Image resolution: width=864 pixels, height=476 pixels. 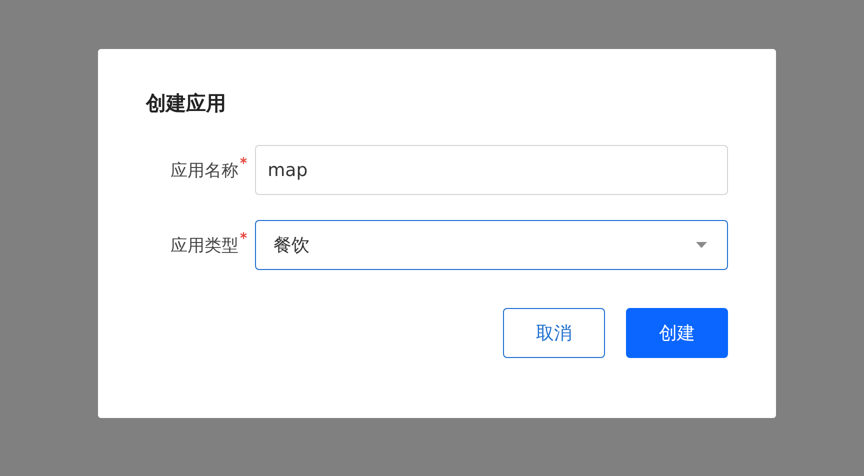 I want to click on cancel-button: 取消, so click(x=554, y=333).